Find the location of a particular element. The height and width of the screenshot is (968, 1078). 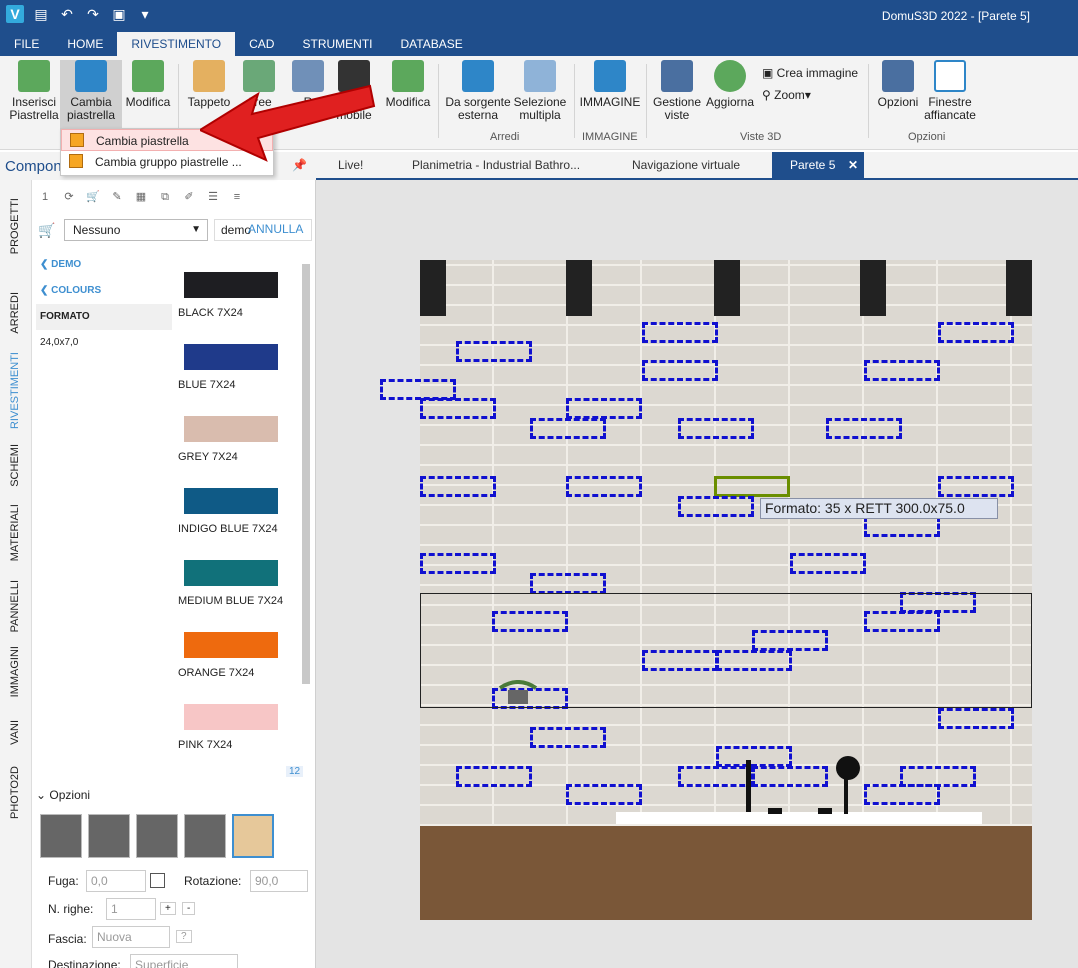

tab-home: HOME is located at coordinates (85, 44).